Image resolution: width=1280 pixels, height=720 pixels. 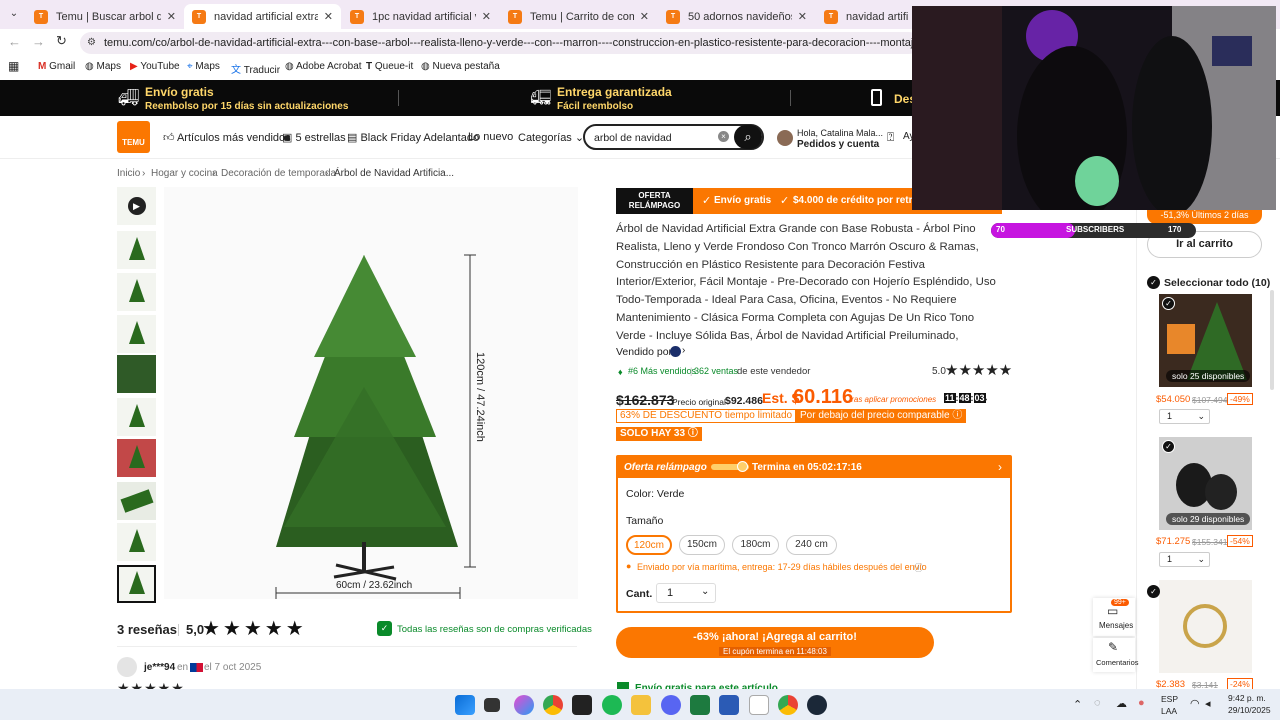 I want to click on tab-6: Tnavidad artificial folla, so click(x=866, y=16).